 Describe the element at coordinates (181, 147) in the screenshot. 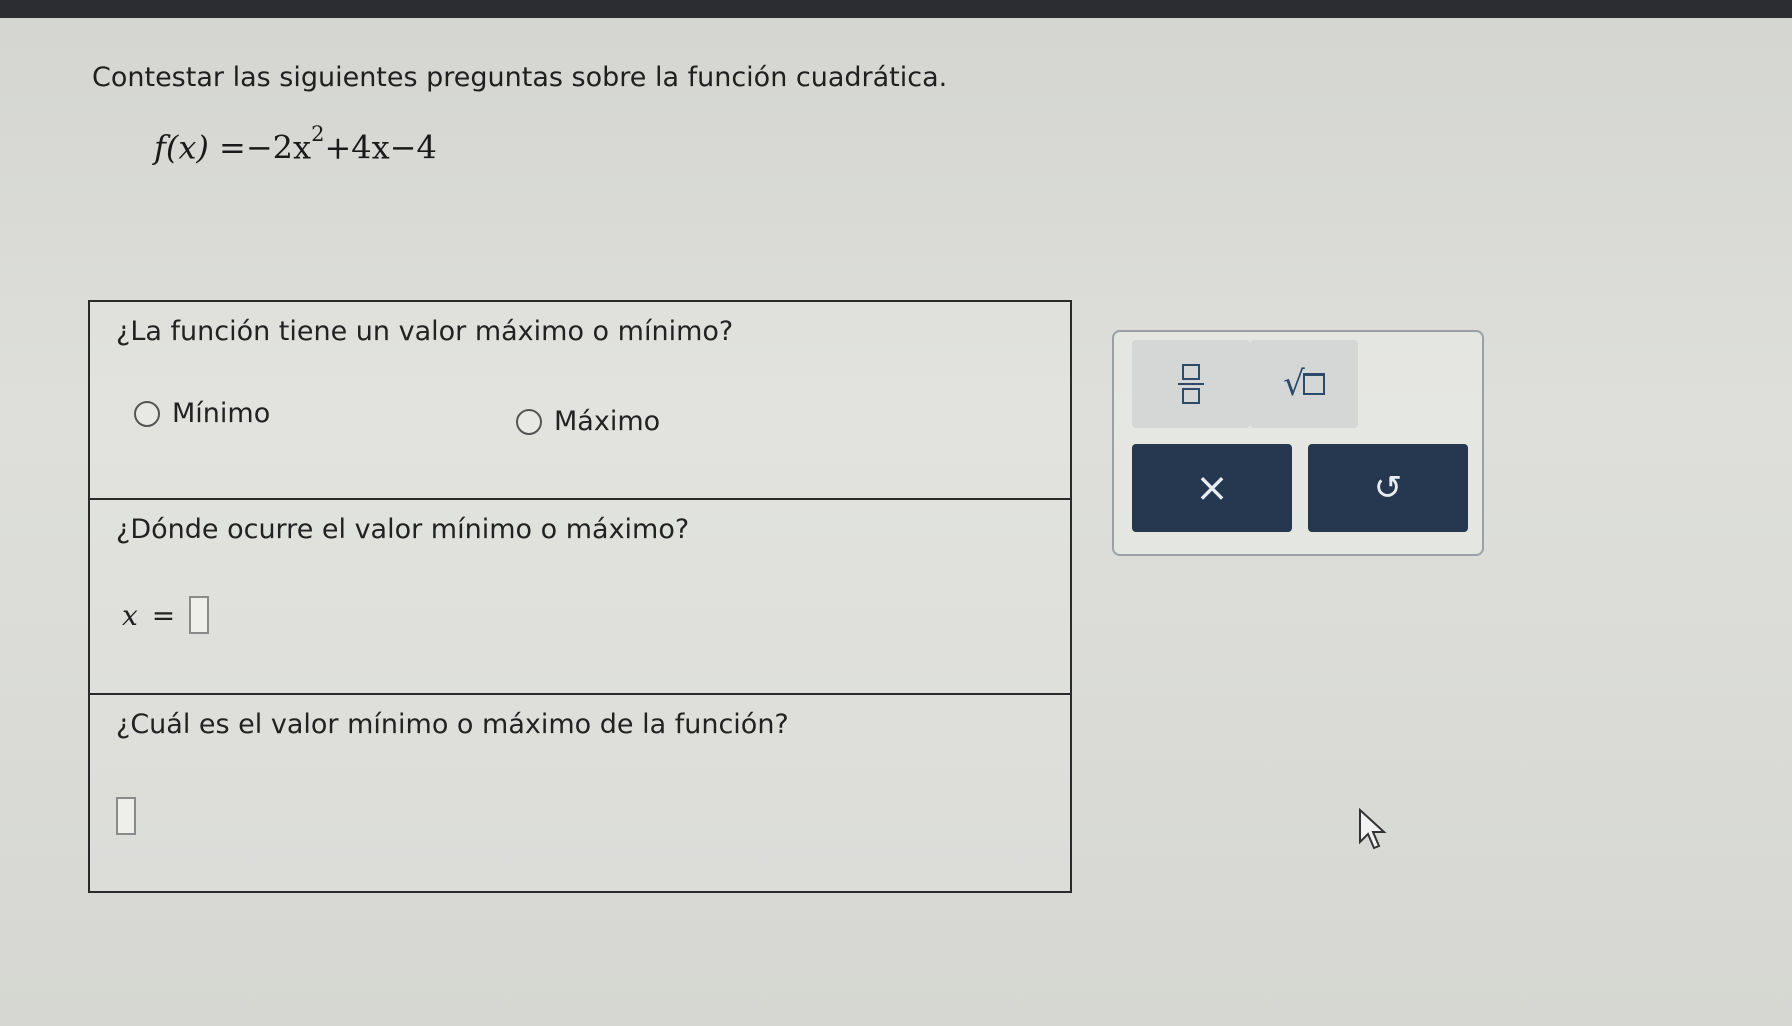

I see `function-lhs: f(x)` at that location.